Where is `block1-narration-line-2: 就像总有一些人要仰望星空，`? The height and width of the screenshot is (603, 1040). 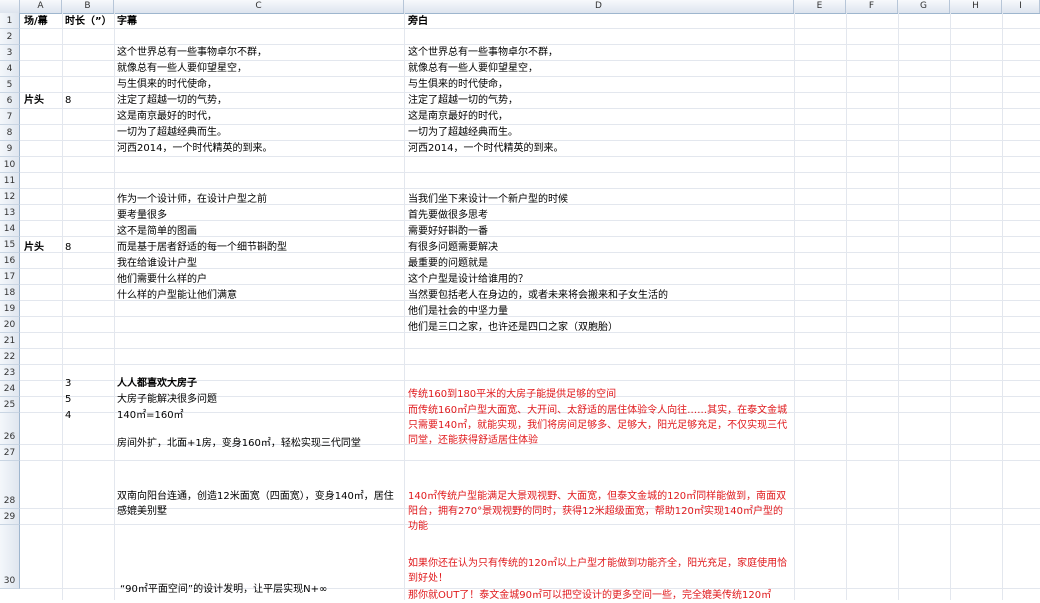 block1-narration-line-2: 就像总有一些人要仰望星空， is located at coordinates (473, 68).